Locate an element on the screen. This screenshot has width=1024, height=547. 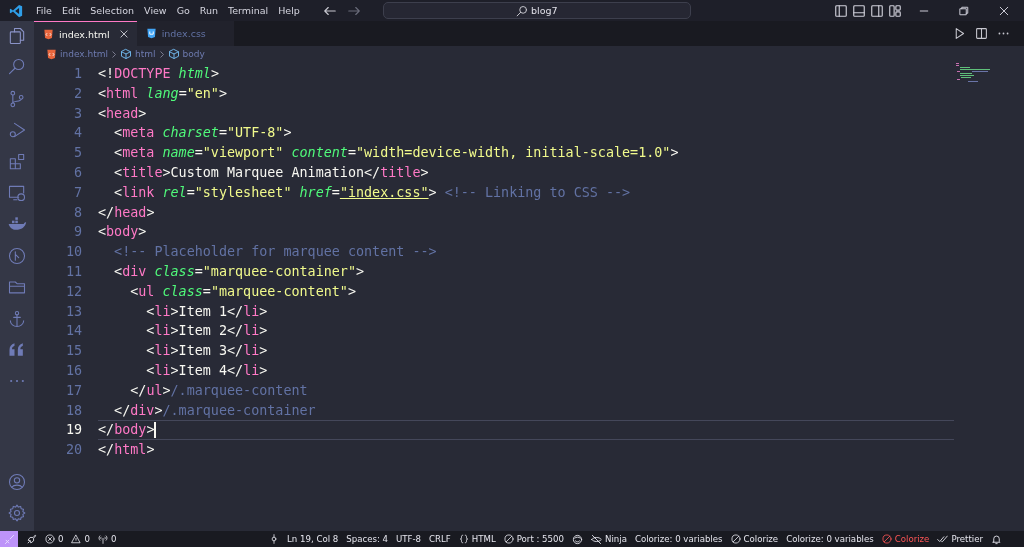
line-number: 3 is located at coordinates (77, 113).